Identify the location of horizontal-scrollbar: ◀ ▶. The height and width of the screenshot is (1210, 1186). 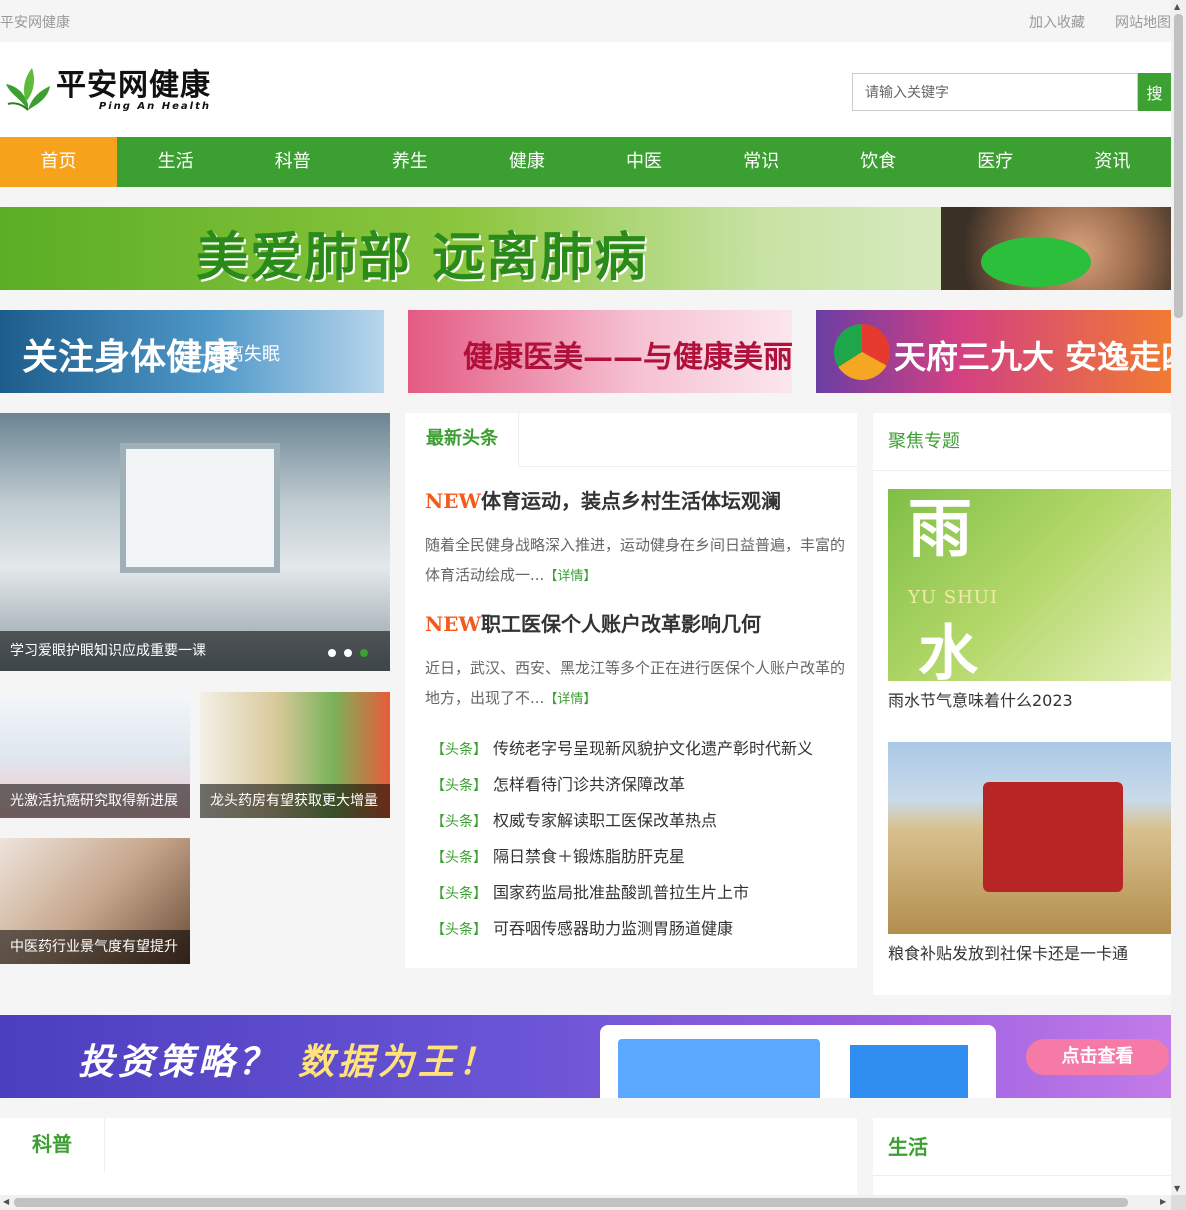
(585, 1202).